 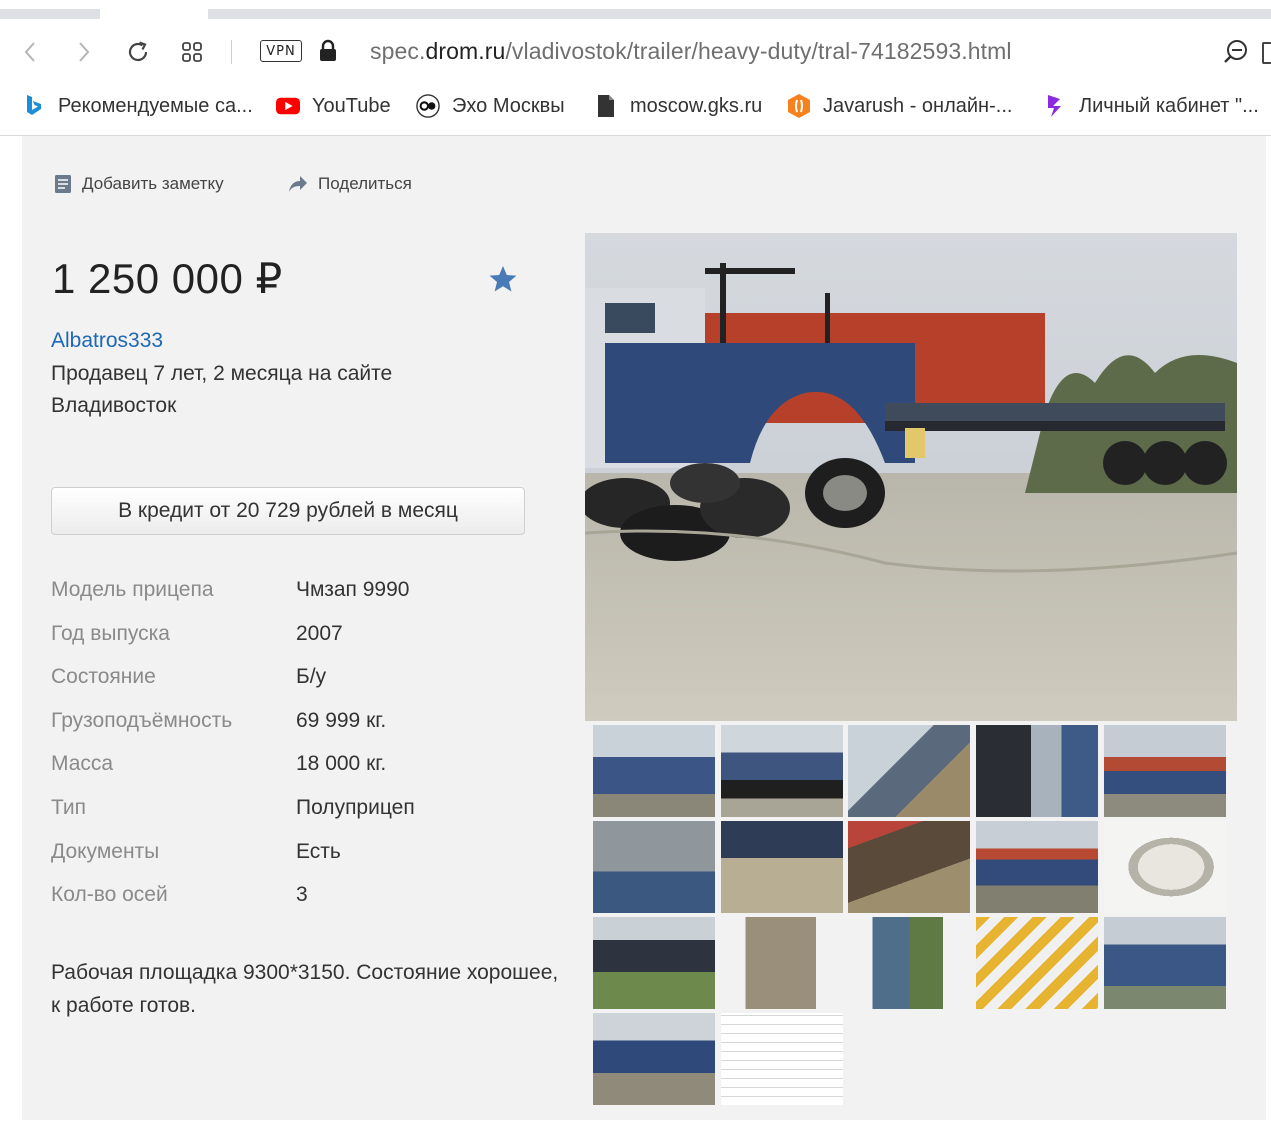 What do you see at coordinates (153, 183) in the screenshot?
I see `add-note-label: Добавить заметку` at bounding box center [153, 183].